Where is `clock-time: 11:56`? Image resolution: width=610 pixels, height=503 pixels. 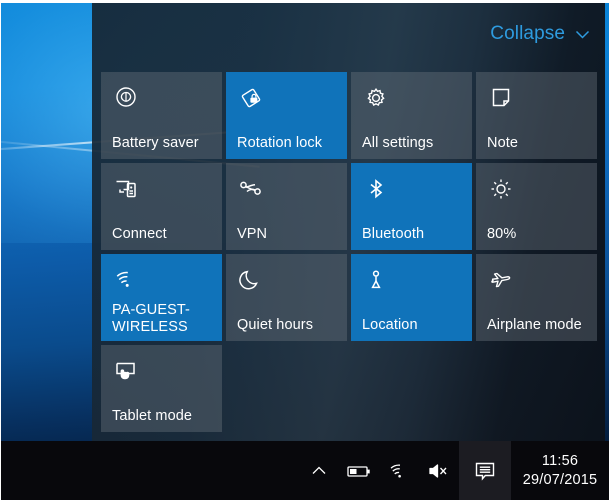 clock-time: 11:56 is located at coordinates (560, 460).